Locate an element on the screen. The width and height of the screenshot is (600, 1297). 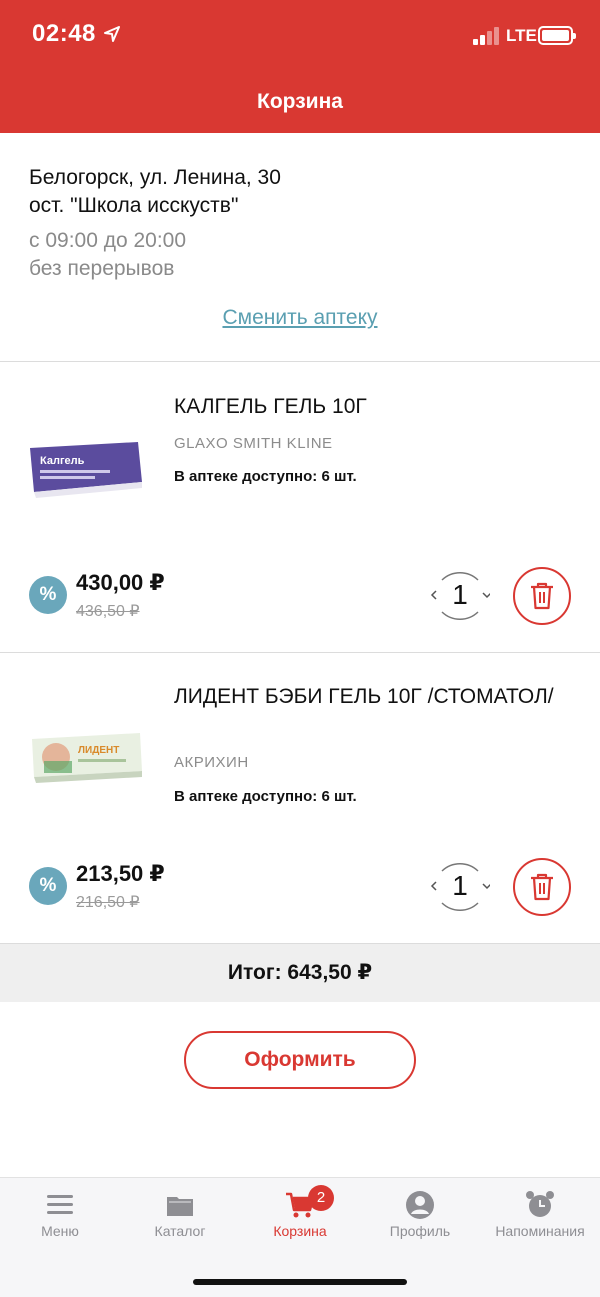
product-name: ЛИДЕНТ БЭБИ ГЕЛЬ 10Г /СТОМАТОЛ/ is located at coordinates (374, 696).